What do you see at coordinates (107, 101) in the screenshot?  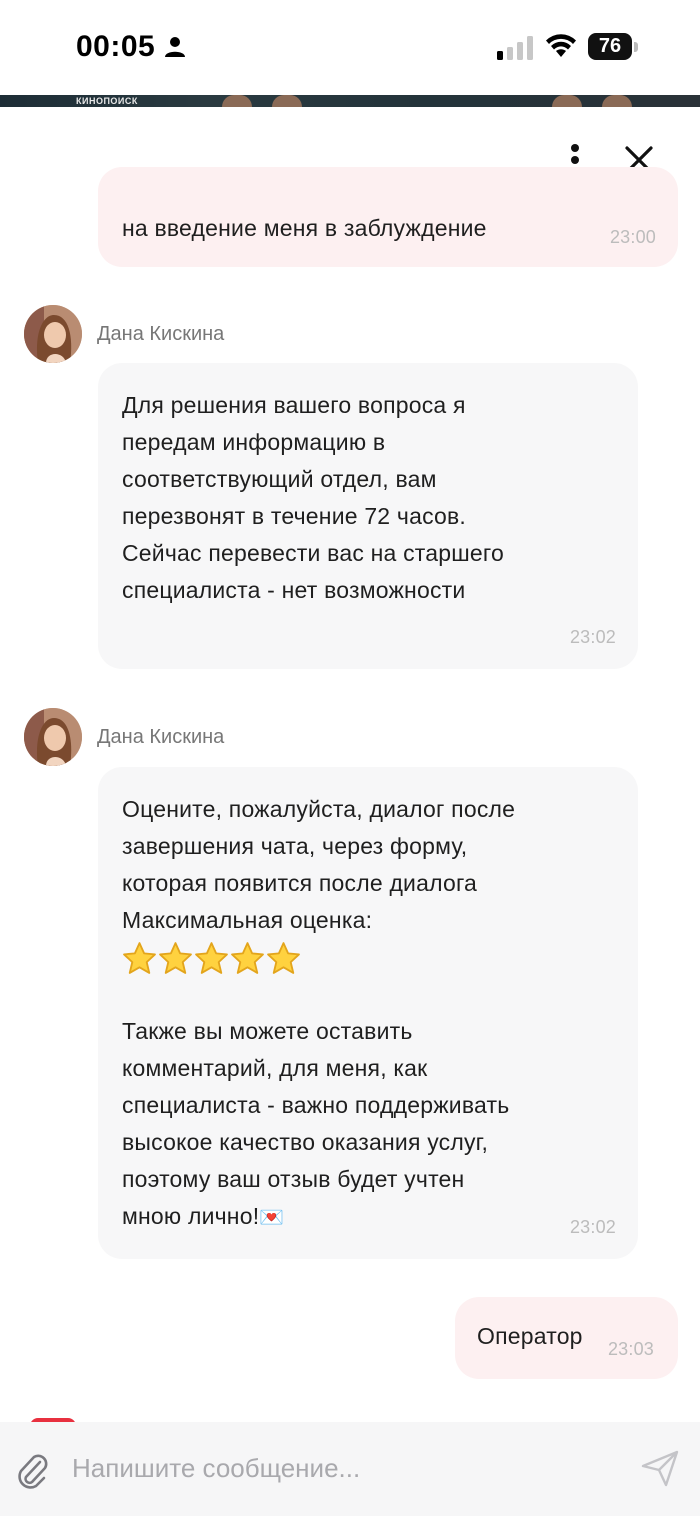 I see `banner-logo-text: КИНОПОИСК` at bounding box center [107, 101].